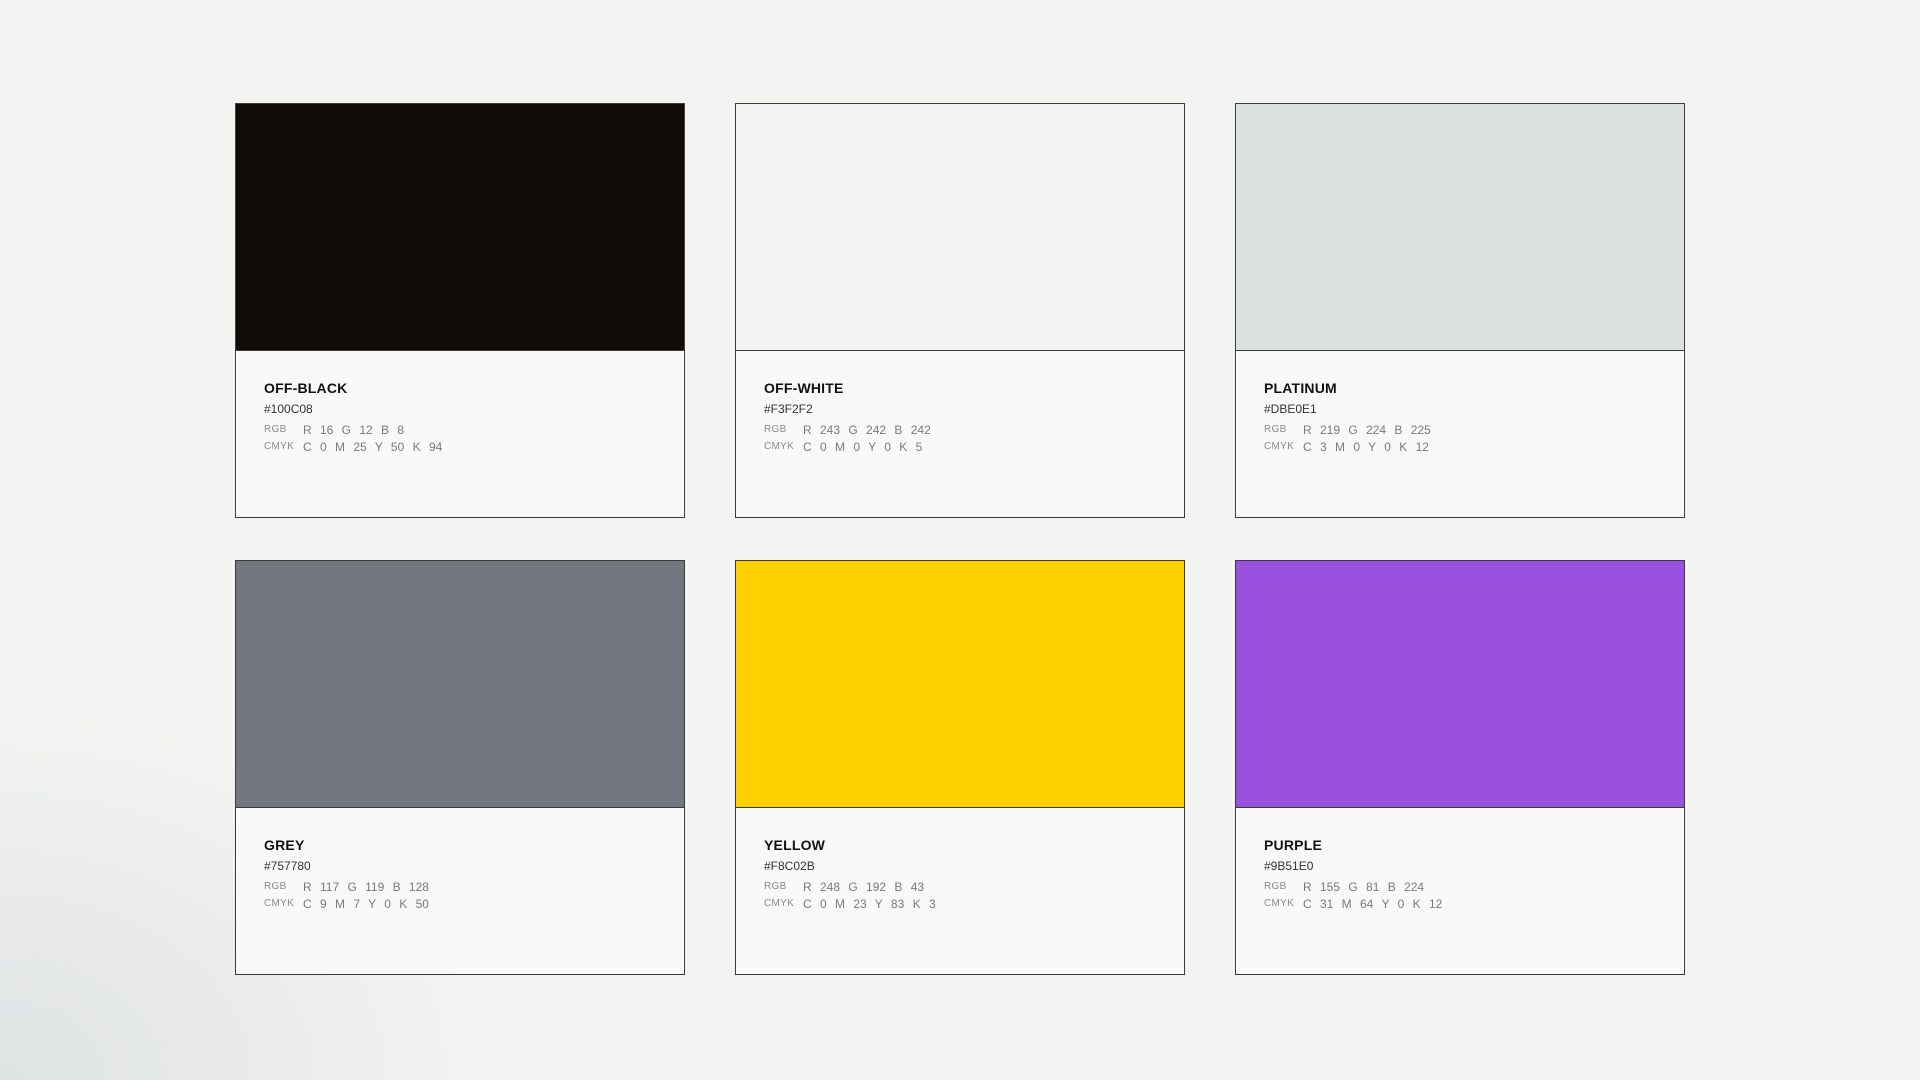 The width and height of the screenshot is (1920, 1080). What do you see at coordinates (795, 845) in the screenshot?
I see `swatch-name: YELLOW` at bounding box center [795, 845].